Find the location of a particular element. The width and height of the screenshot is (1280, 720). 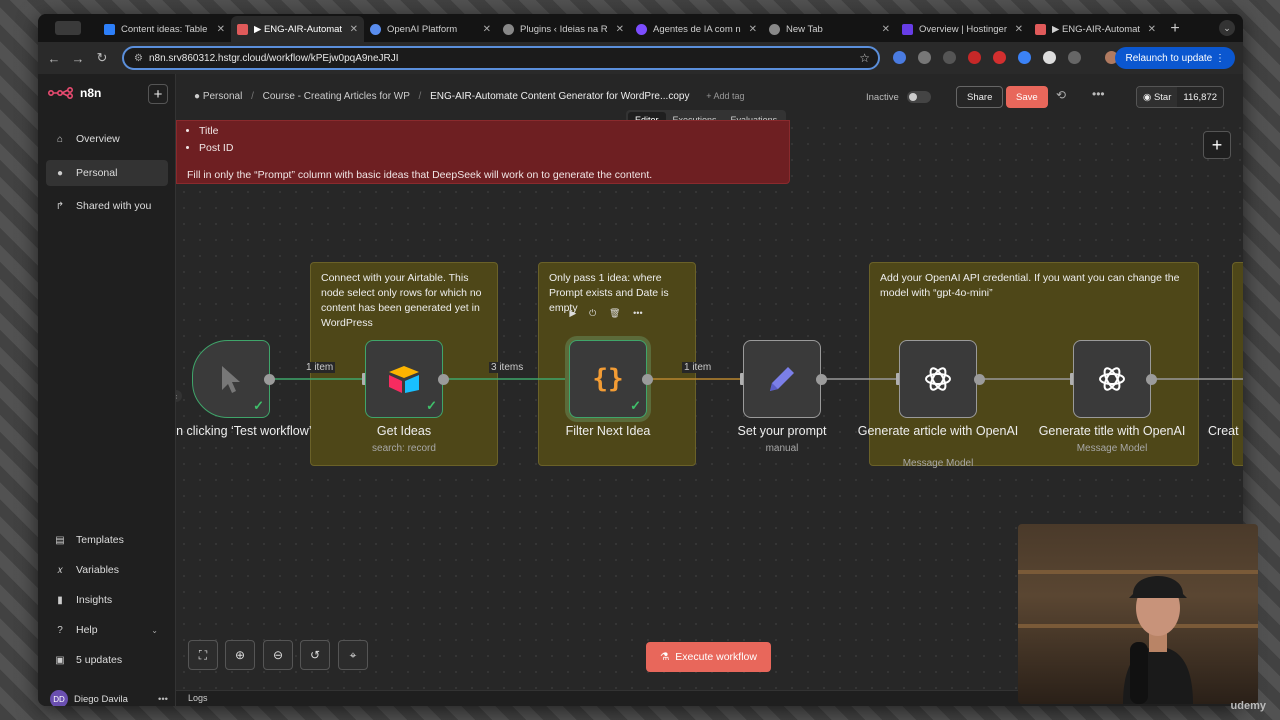

n8n-logo: n8n is located at coordinates (74, 93).